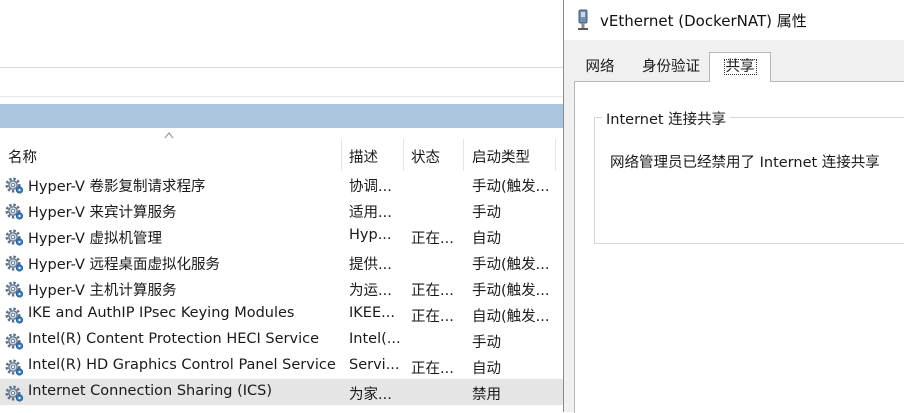 This screenshot has width=904, height=413. I want to click on ics-groupbox: Internet 连接共享 网络管理员已经禁用了 Internet 连接共享, so click(749, 176).